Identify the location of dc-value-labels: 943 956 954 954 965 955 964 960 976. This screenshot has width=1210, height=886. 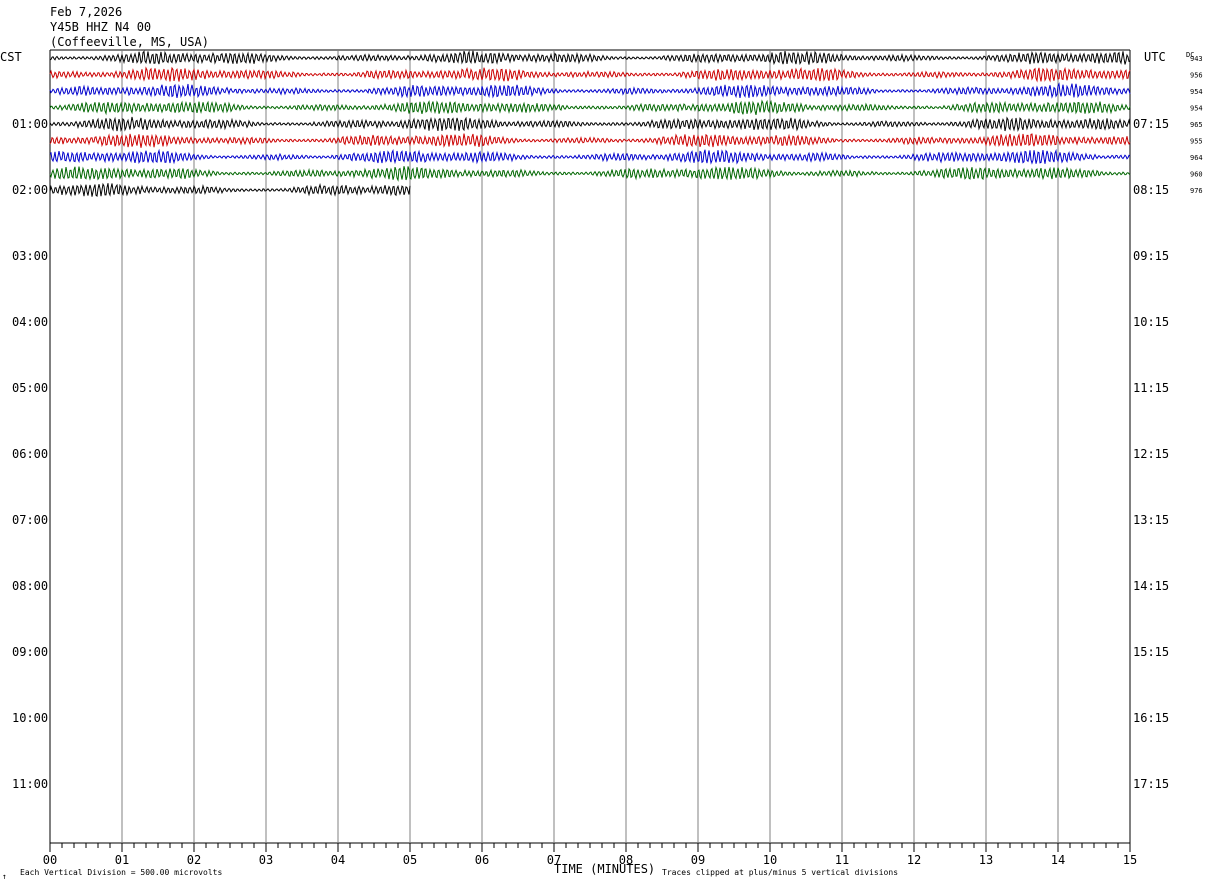
(1196, 125).